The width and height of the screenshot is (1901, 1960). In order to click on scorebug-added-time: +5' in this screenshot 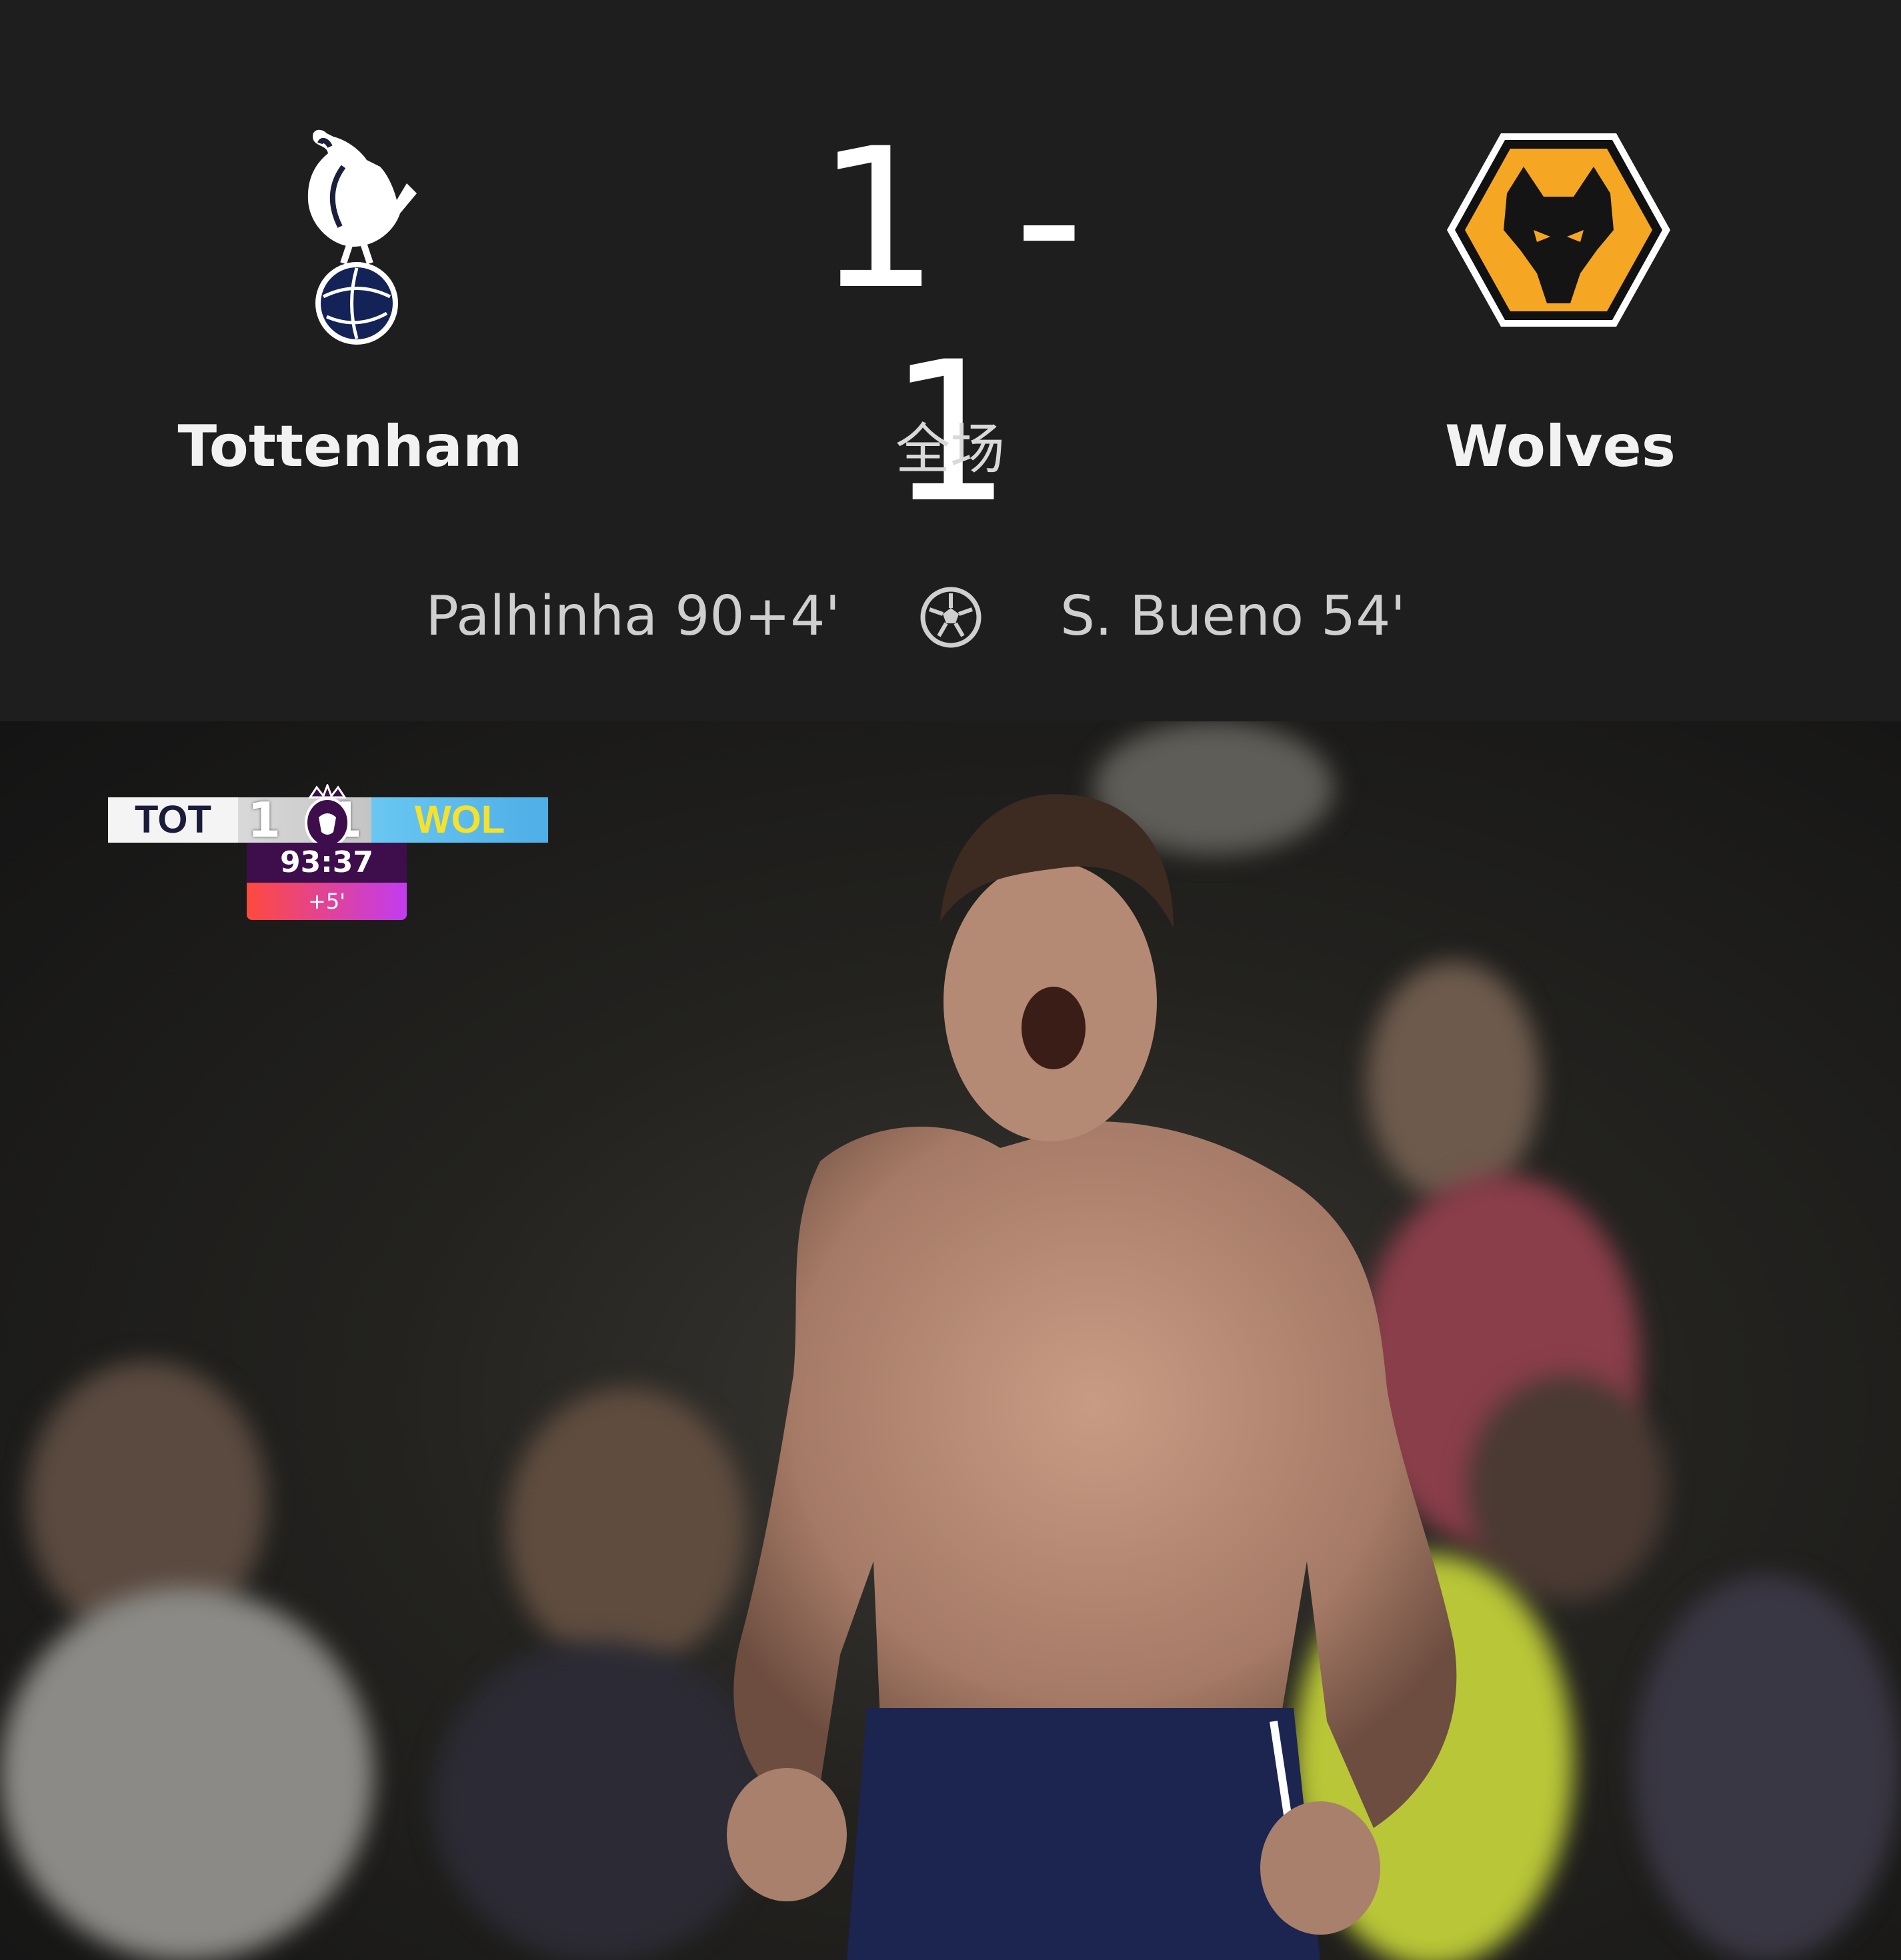, I will do `click(327, 901)`.